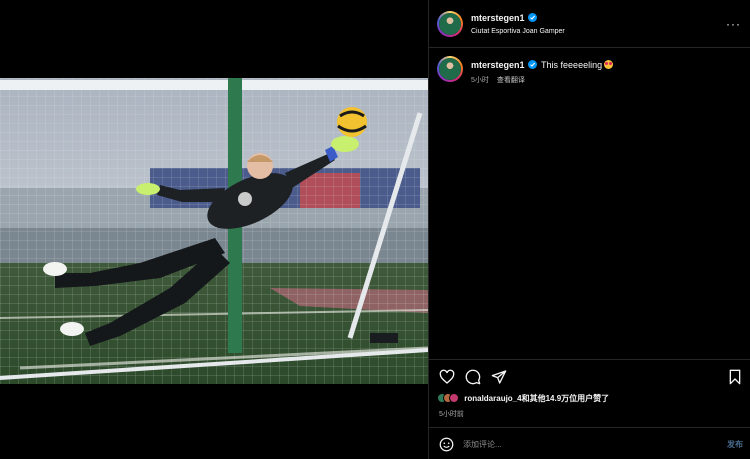  What do you see at coordinates (498, 65) in the screenshot?
I see `caption-username: mterstegen1` at bounding box center [498, 65].